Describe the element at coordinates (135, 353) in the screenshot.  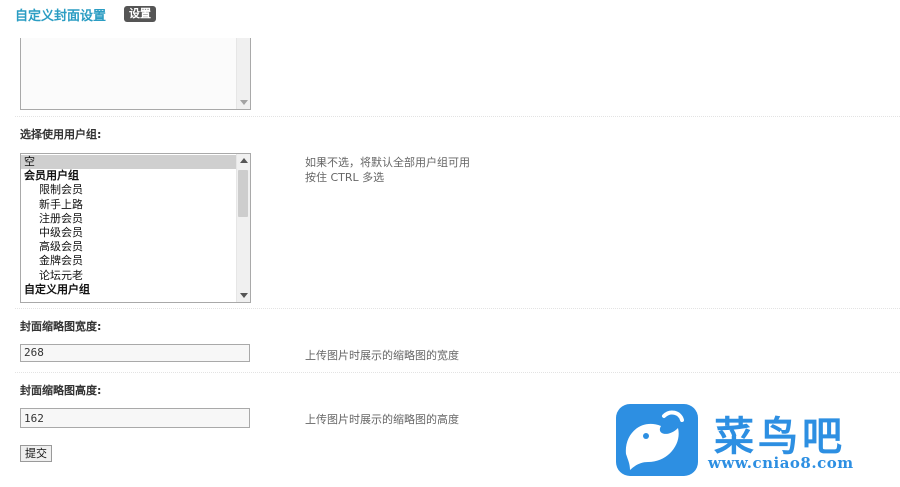
I see `width-input` at that location.